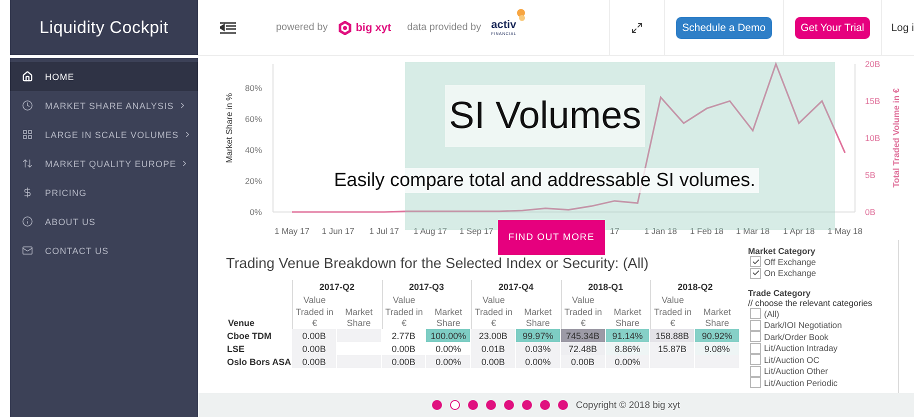 Image resolution: width=914 pixels, height=417 pixels. What do you see at coordinates (27, 105) in the screenshot?
I see `clock-icon` at bounding box center [27, 105].